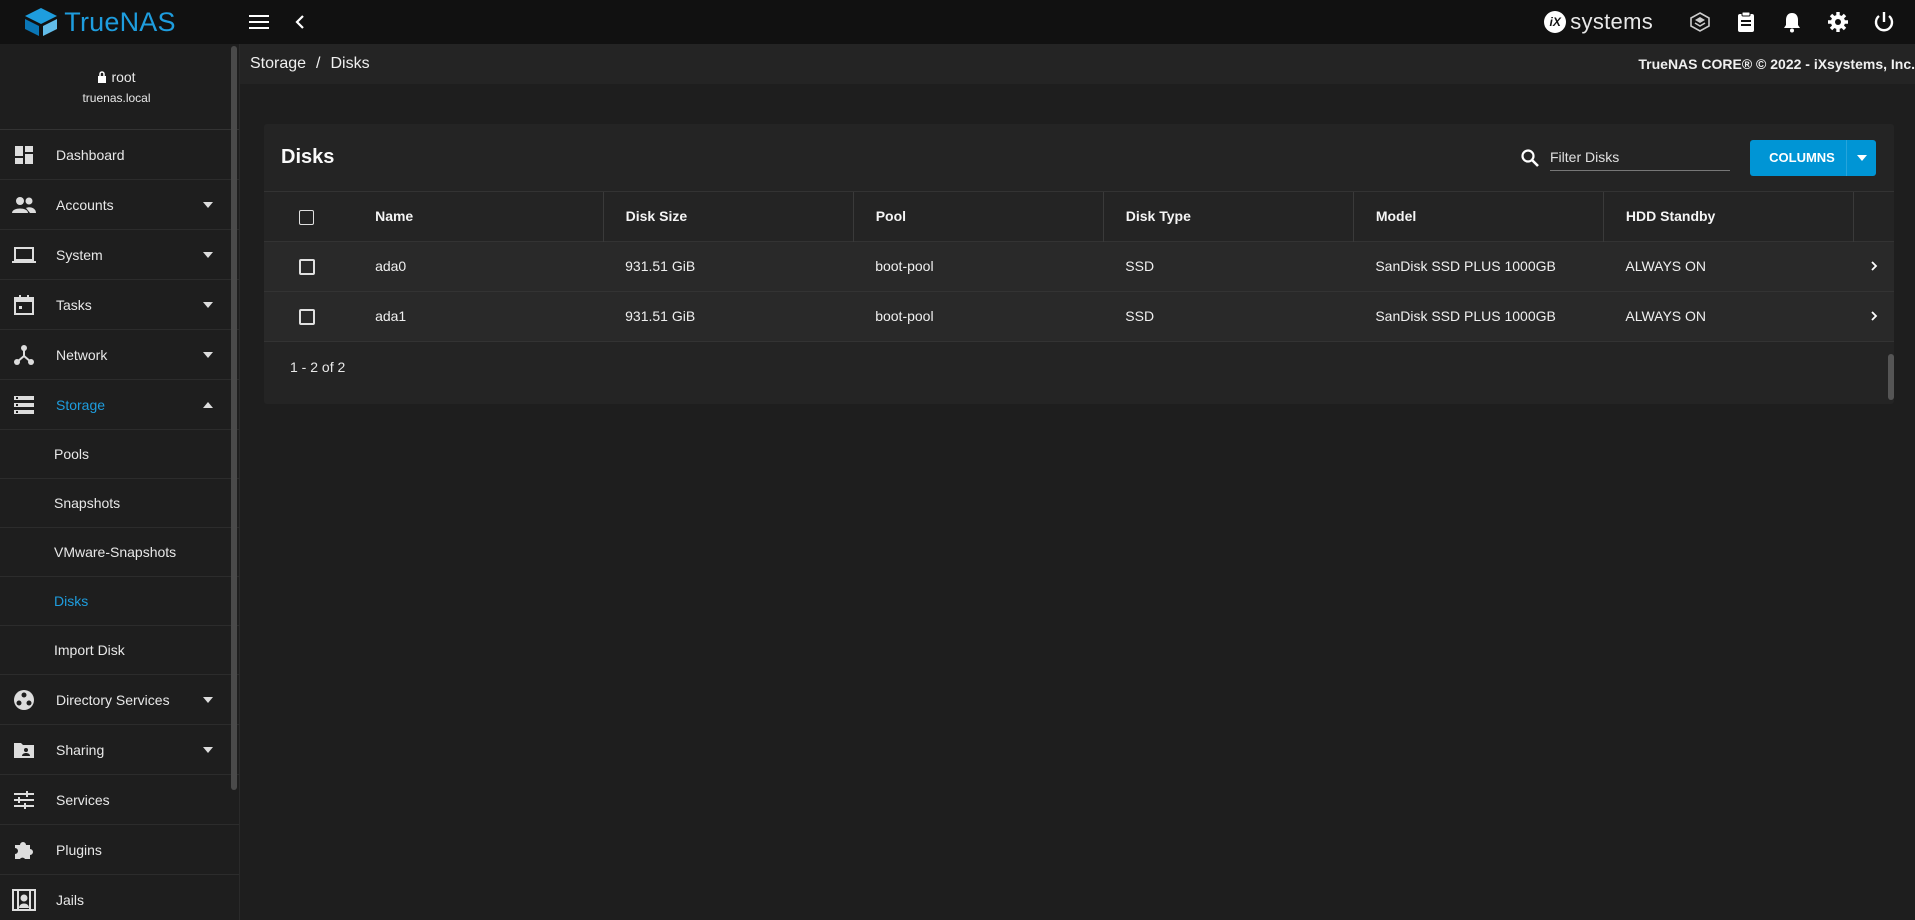  I want to click on sidebar-item-network: Network, so click(119, 355).